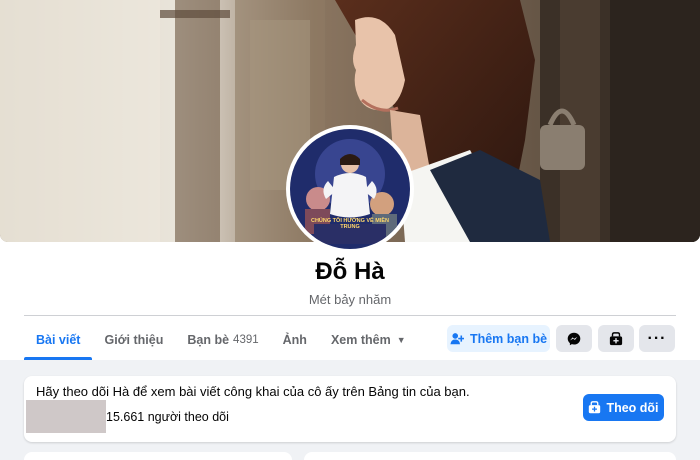 The image size is (700, 460). Describe the element at coordinates (457, 338) in the screenshot. I see `add-friend-icon` at that location.